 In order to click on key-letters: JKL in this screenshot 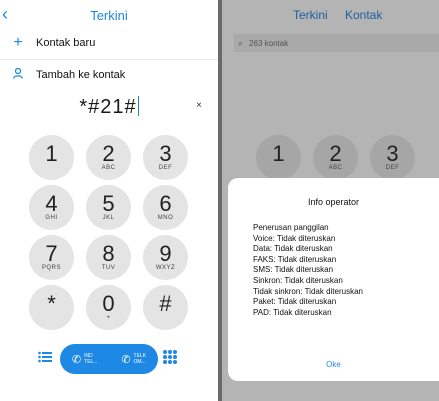, I will do `click(108, 218)`.